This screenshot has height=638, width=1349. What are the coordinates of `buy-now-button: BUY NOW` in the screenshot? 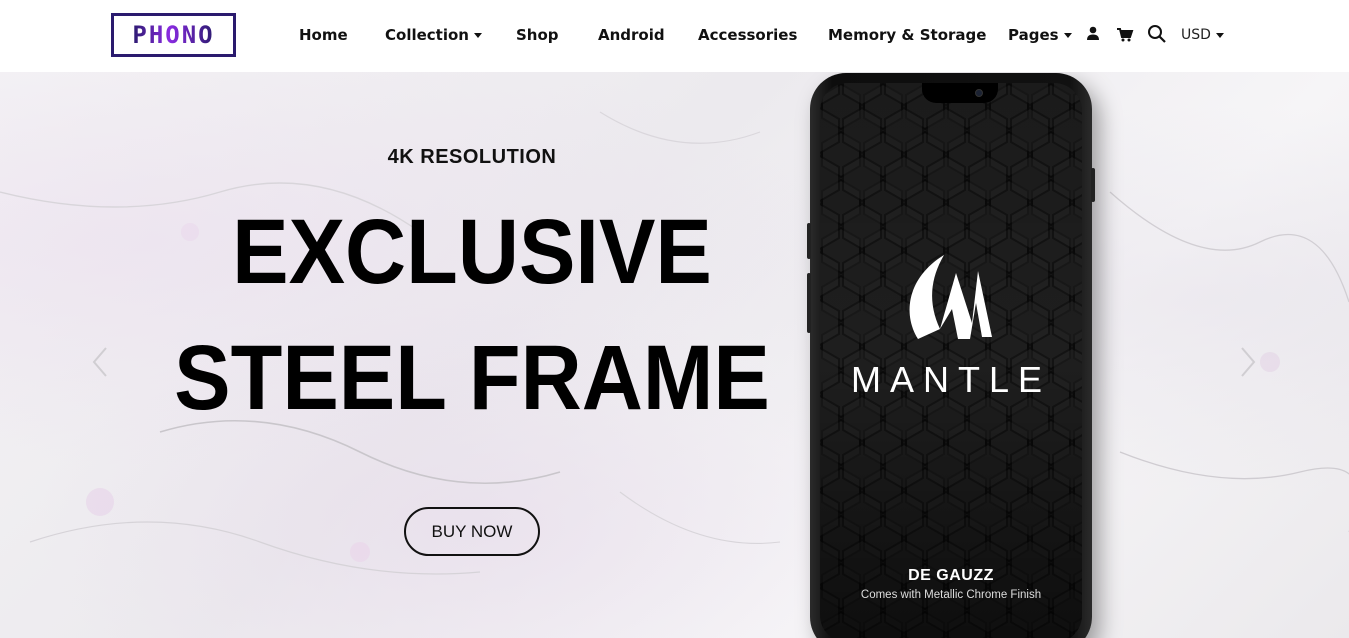 It's located at (472, 531).